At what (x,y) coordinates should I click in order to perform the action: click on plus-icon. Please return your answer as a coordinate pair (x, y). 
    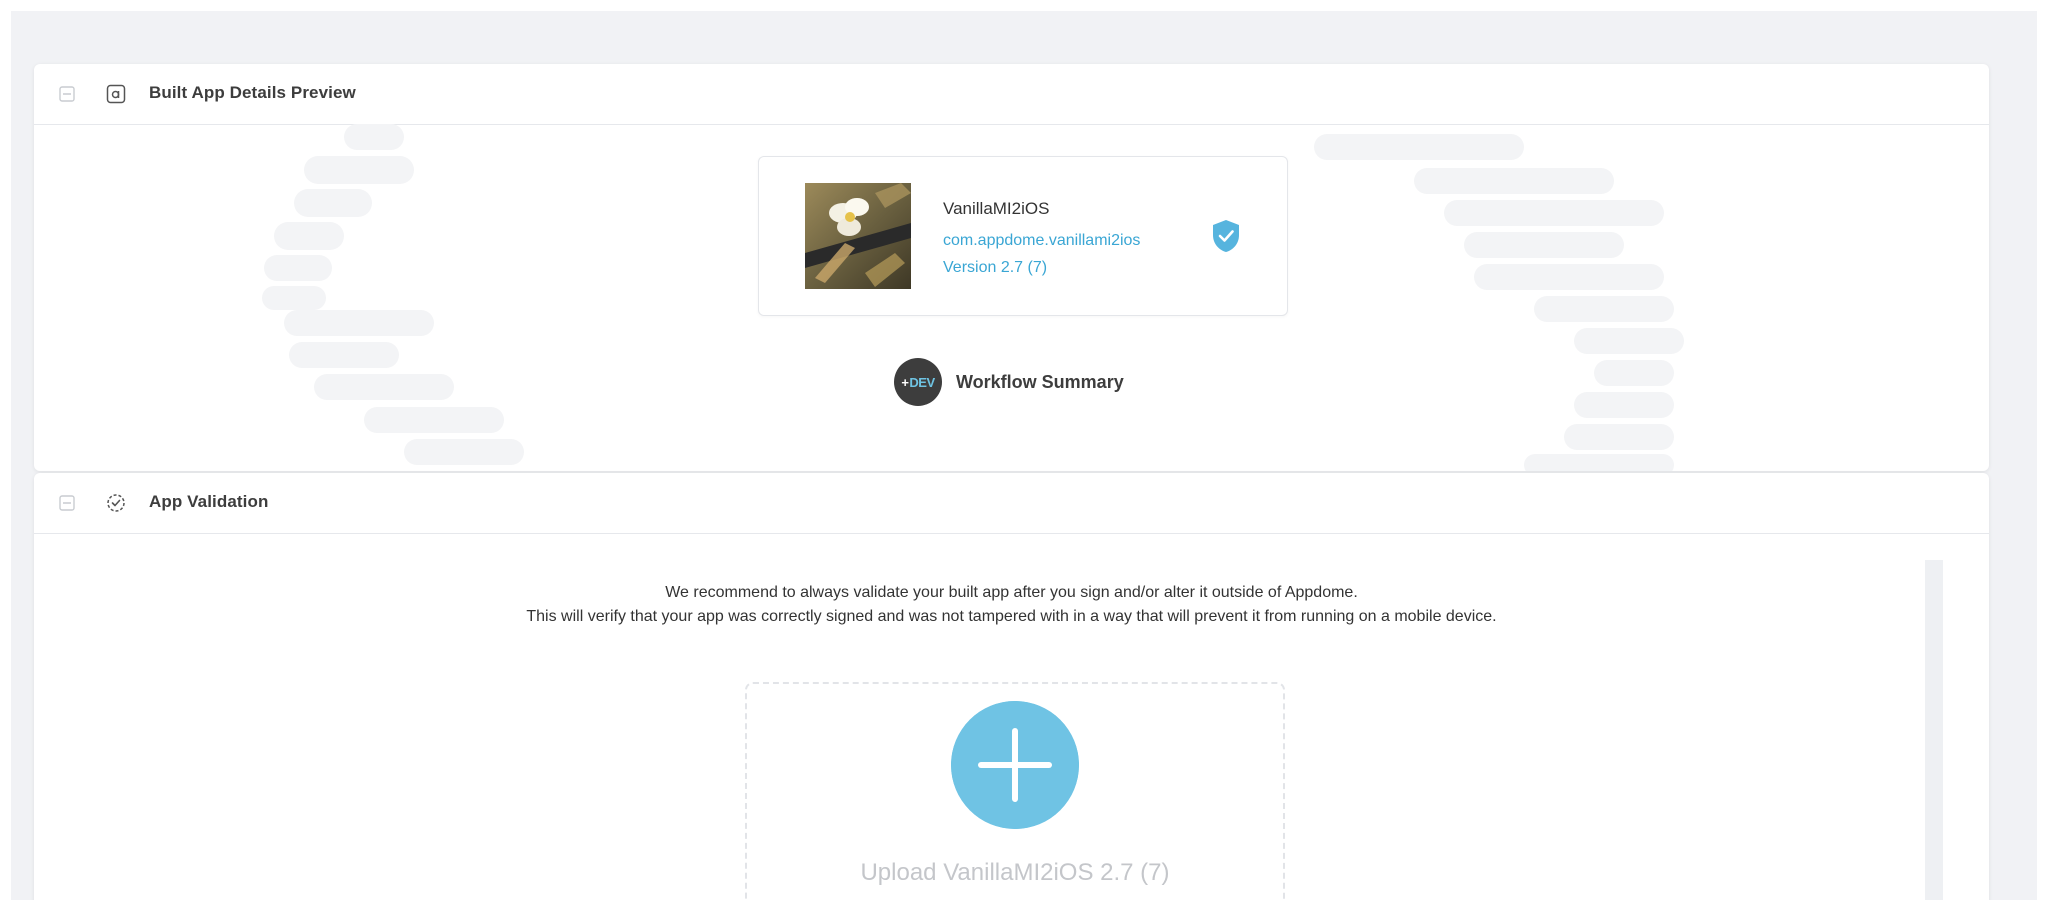
    Looking at the image, I should click on (1015, 765).